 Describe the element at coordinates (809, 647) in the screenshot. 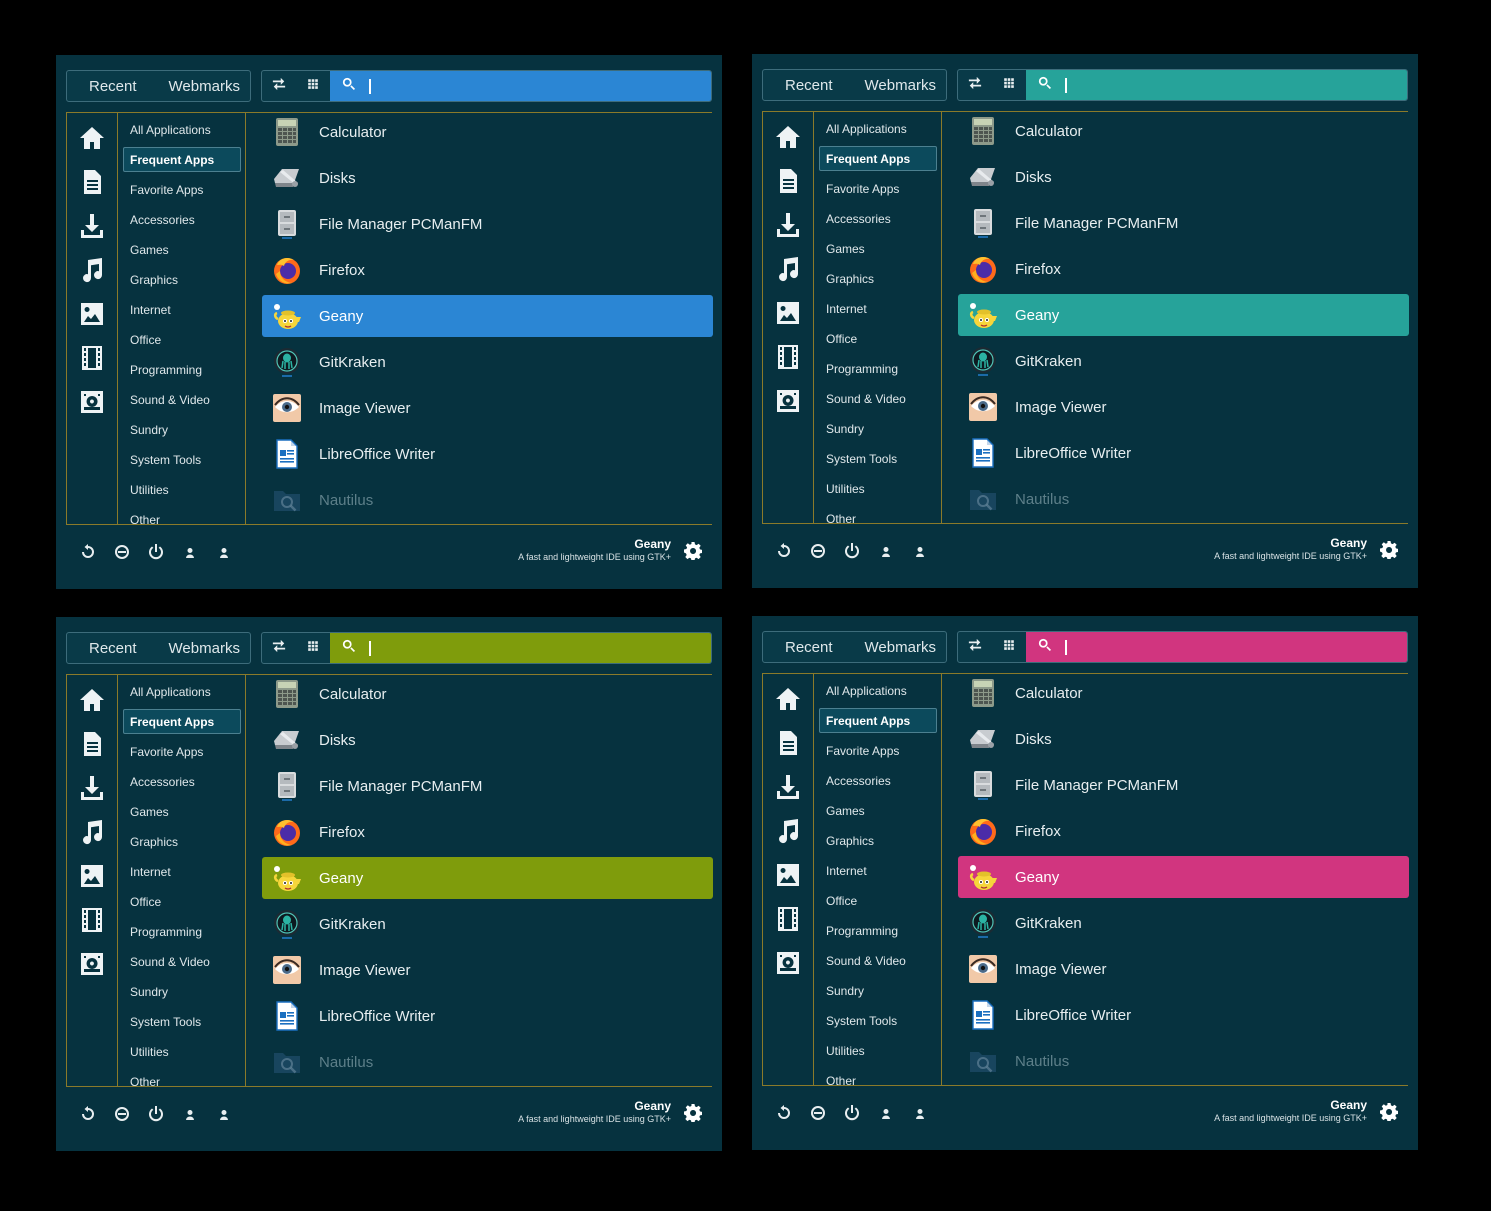

I see `tab-recent: Recent` at that location.